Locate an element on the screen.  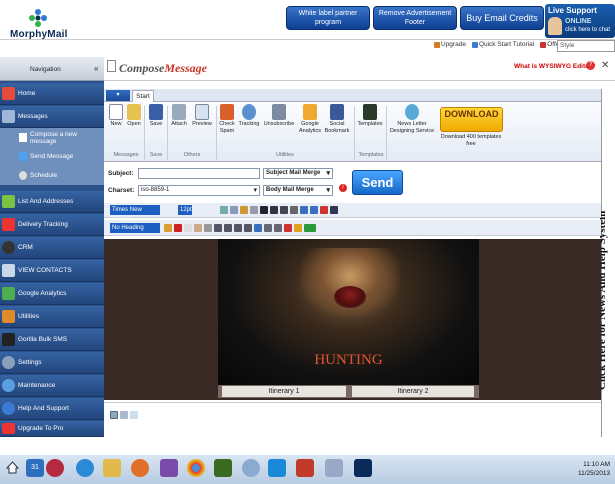
check-spam-button: Check Spam is located at coordinates (227, 119).